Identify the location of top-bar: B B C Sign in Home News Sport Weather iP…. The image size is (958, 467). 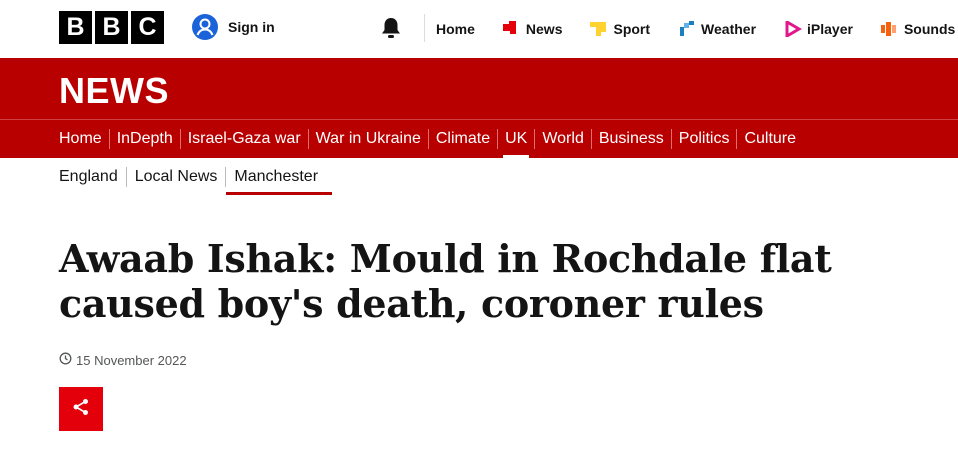
(479, 29).